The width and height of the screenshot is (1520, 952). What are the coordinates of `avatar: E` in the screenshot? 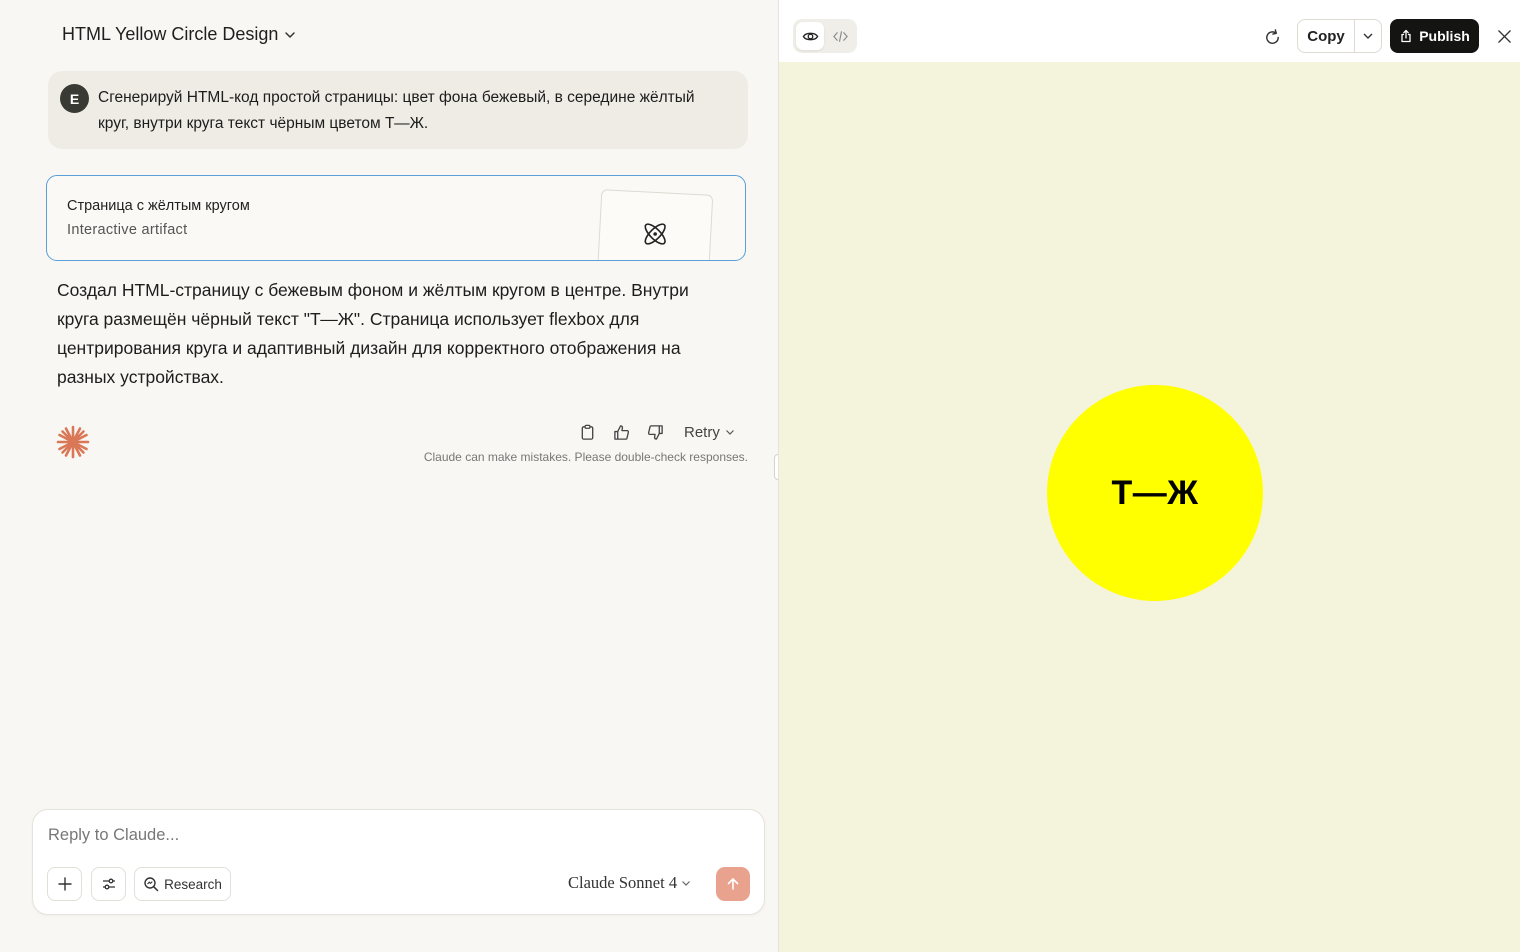 It's located at (74, 98).